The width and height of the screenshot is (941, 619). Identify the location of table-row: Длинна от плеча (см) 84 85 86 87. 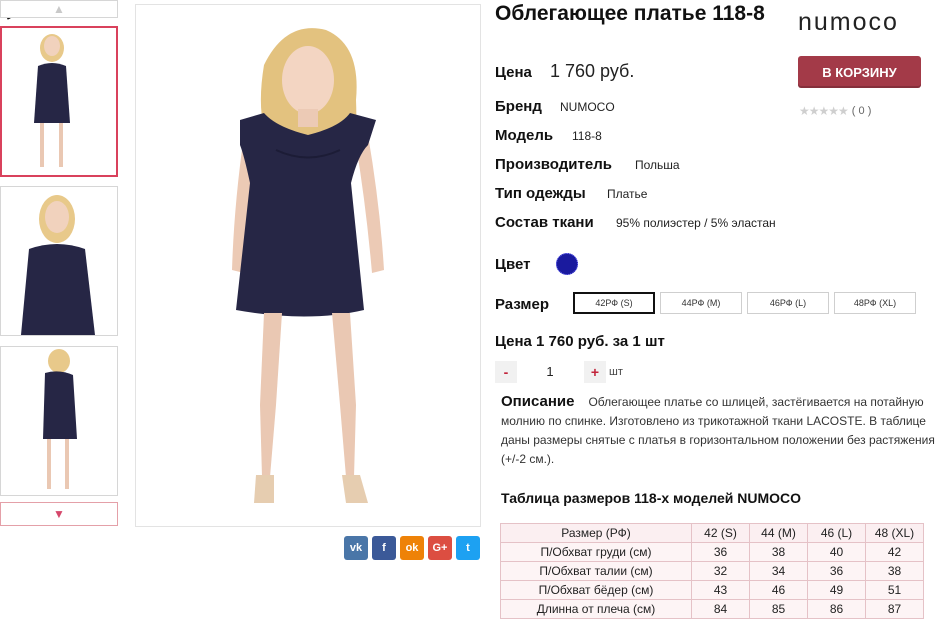
(712, 609).